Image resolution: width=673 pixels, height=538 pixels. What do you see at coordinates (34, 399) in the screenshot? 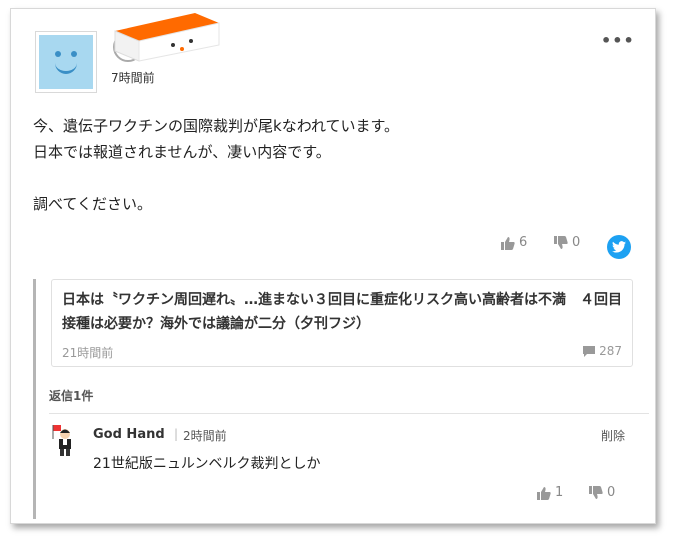
I see `reply-thread-line` at bounding box center [34, 399].